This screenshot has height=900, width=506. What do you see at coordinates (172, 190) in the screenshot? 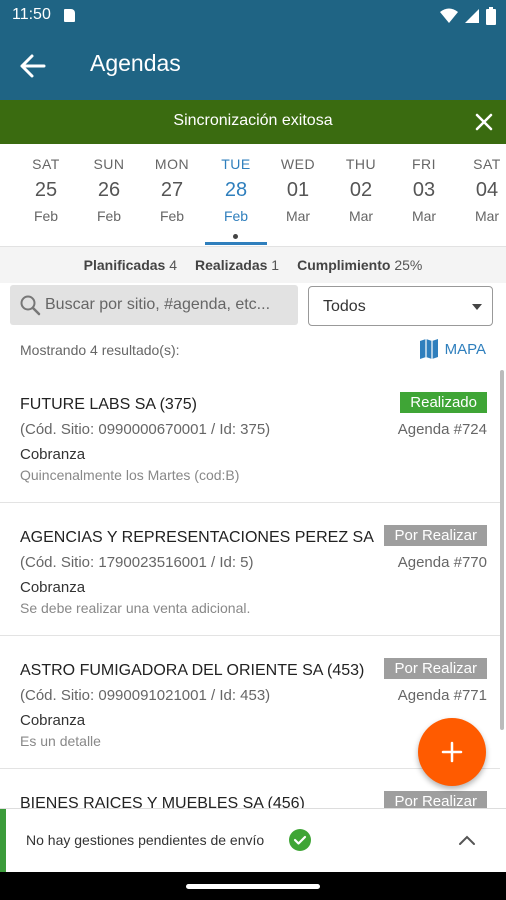
I see `day-number: 27` at bounding box center [172, 190].